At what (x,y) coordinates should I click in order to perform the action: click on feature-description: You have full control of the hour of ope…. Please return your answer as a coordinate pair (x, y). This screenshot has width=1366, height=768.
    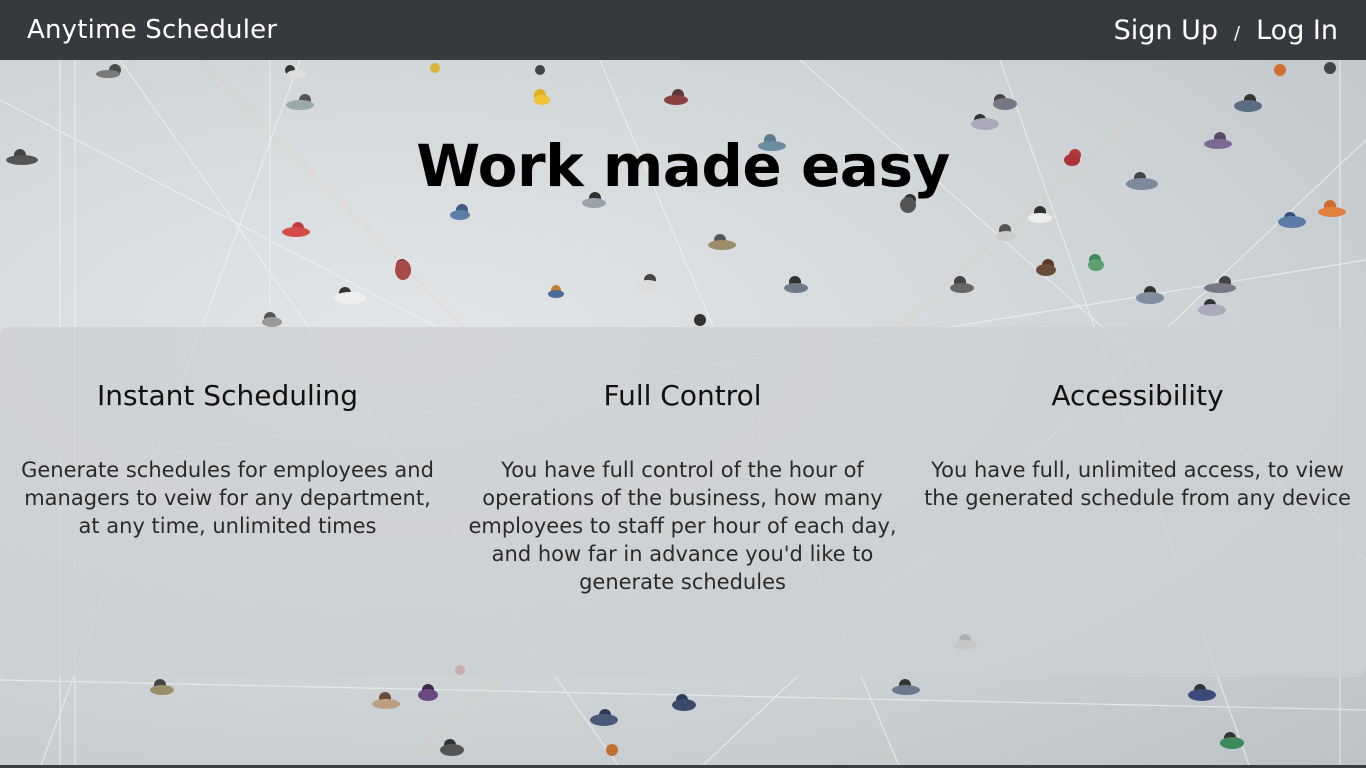
    Looking at the image, I should click on (682, 526).